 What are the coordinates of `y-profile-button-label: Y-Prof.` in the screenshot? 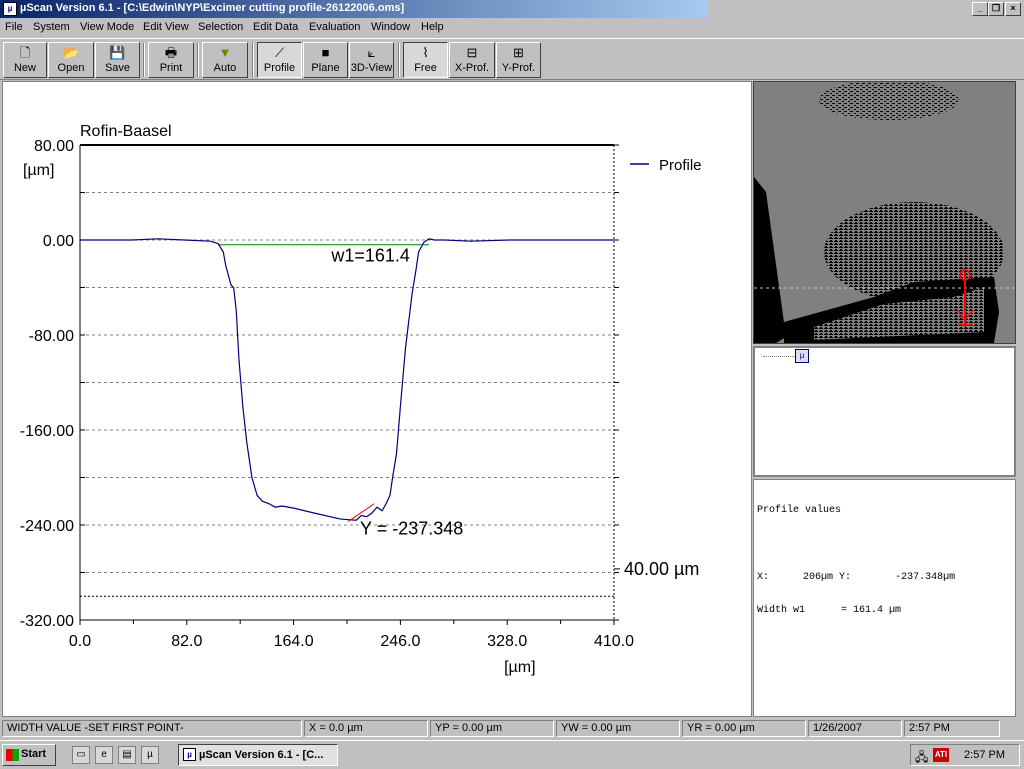 It's located at (518, 68).